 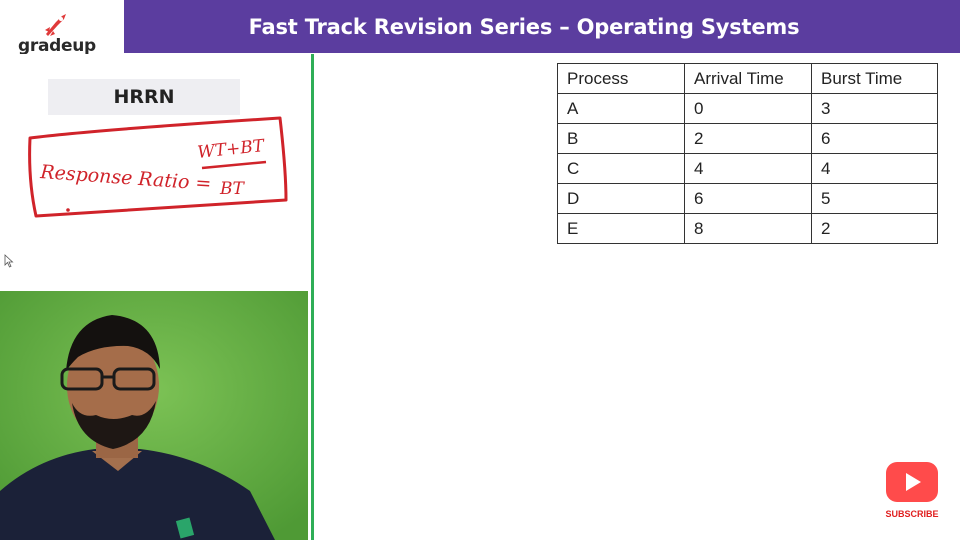 I want to click on process-cell: D, so click(x=621, y=198).